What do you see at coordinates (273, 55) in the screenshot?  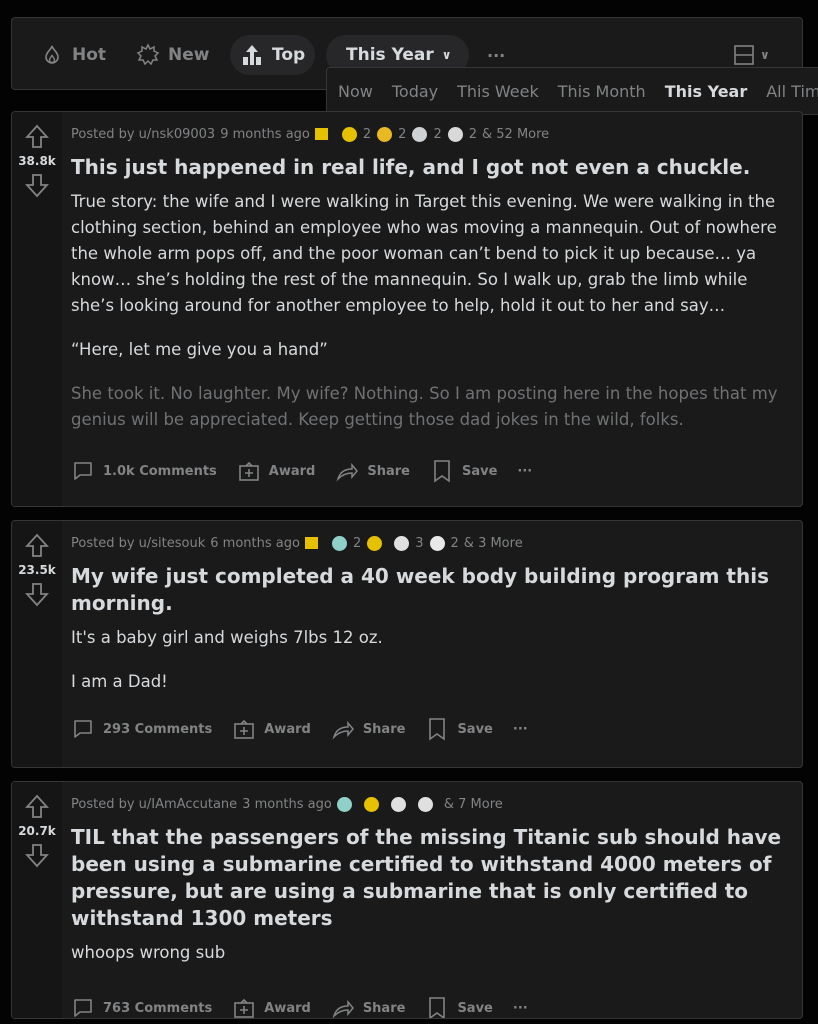 I see `sort-top-button: Top` at bounding box center [273, 55].